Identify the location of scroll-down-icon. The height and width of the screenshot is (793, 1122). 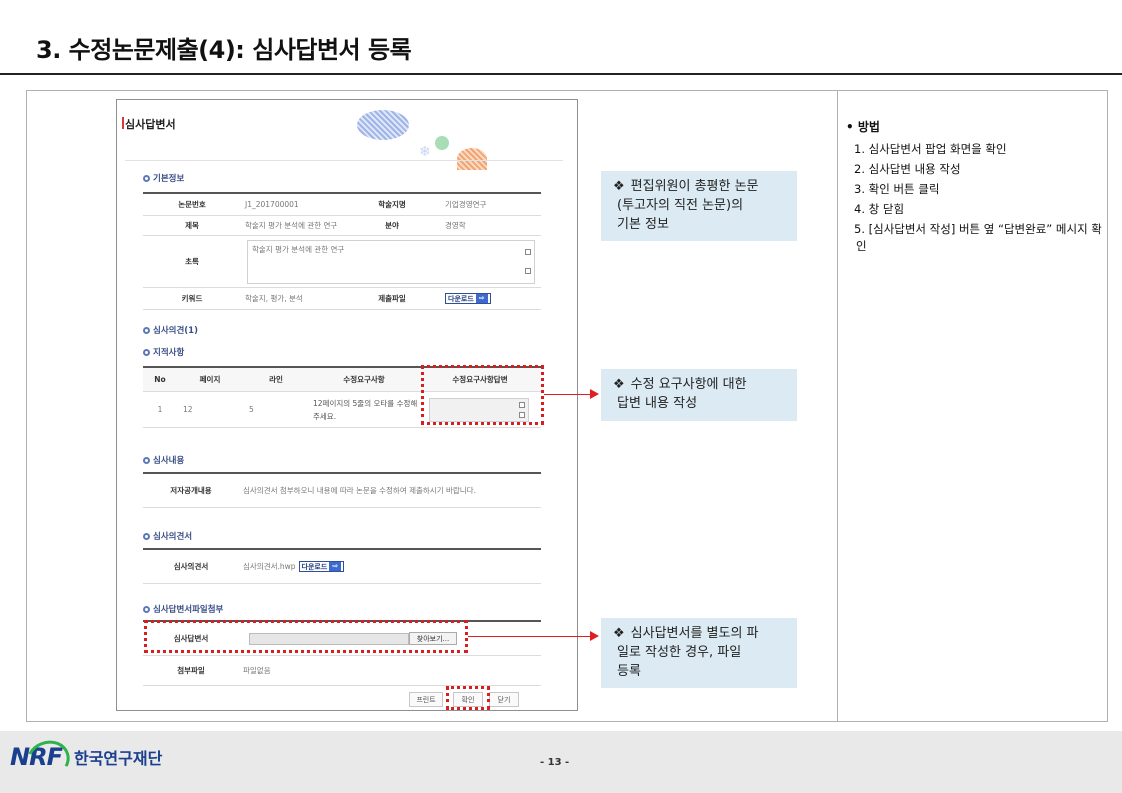
(528, 271).